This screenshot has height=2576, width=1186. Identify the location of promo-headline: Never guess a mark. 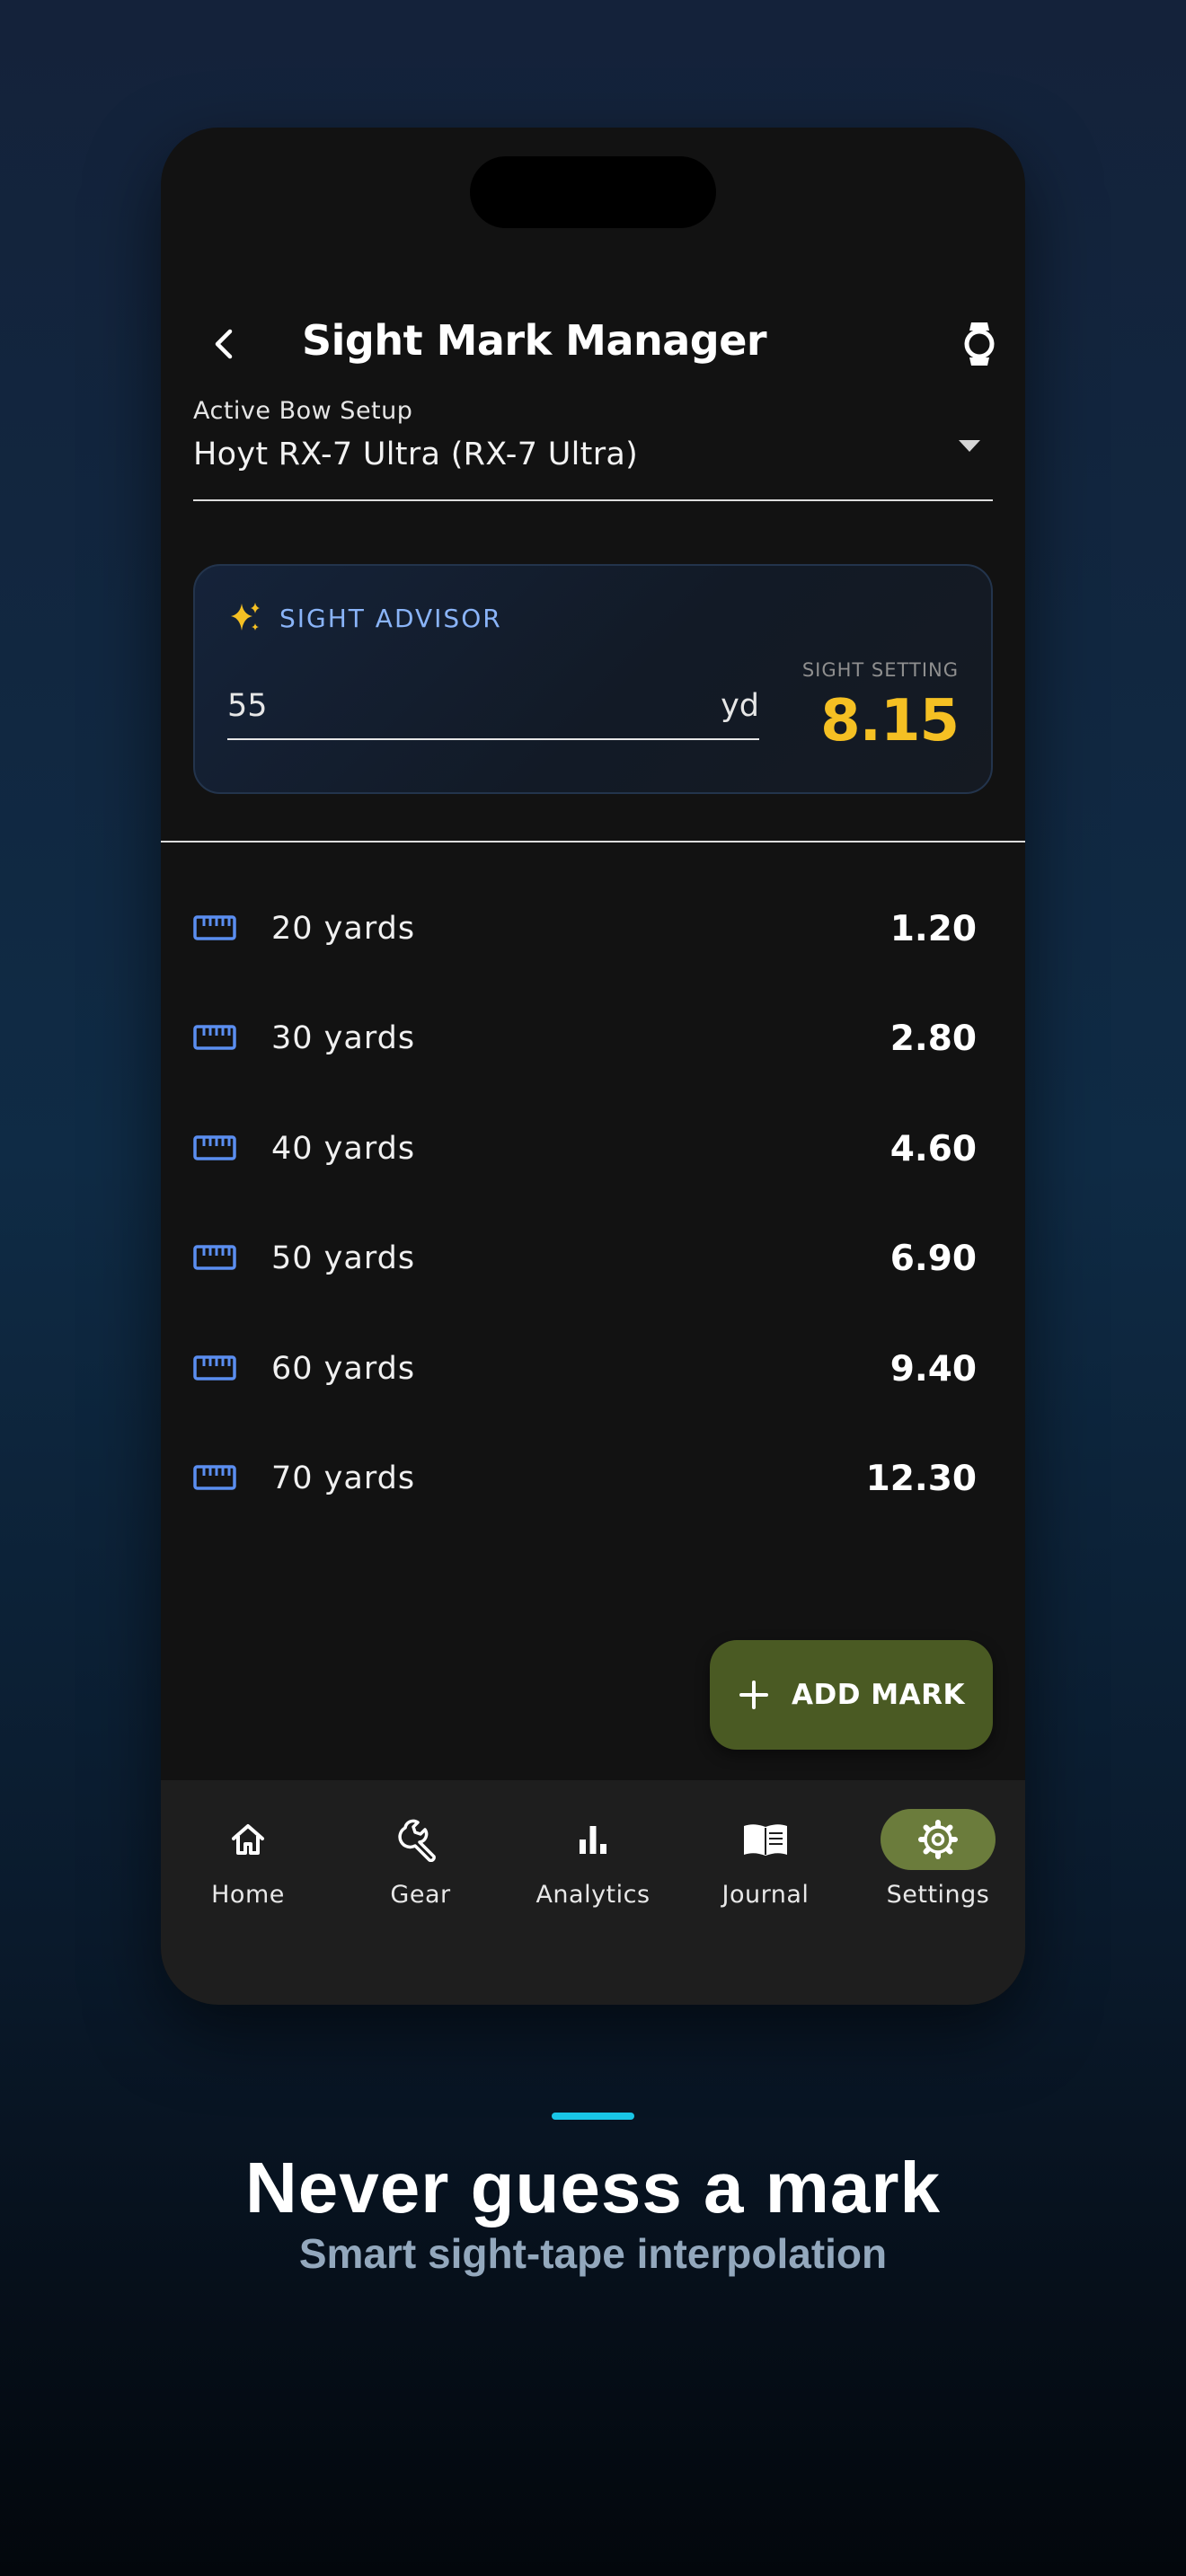
(592, 2188).